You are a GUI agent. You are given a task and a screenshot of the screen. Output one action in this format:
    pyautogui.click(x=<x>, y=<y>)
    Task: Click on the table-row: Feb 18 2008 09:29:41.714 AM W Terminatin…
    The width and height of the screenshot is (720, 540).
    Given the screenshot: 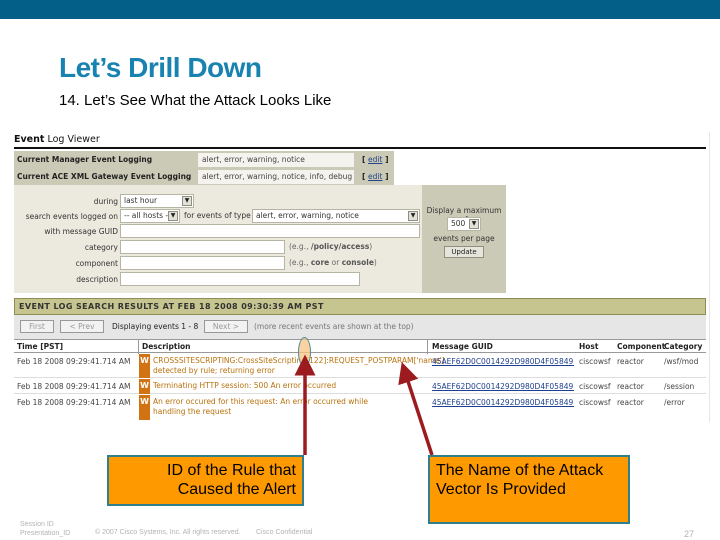 What is the action you would take?
    pyautogui.click(x=360, y=386)
    